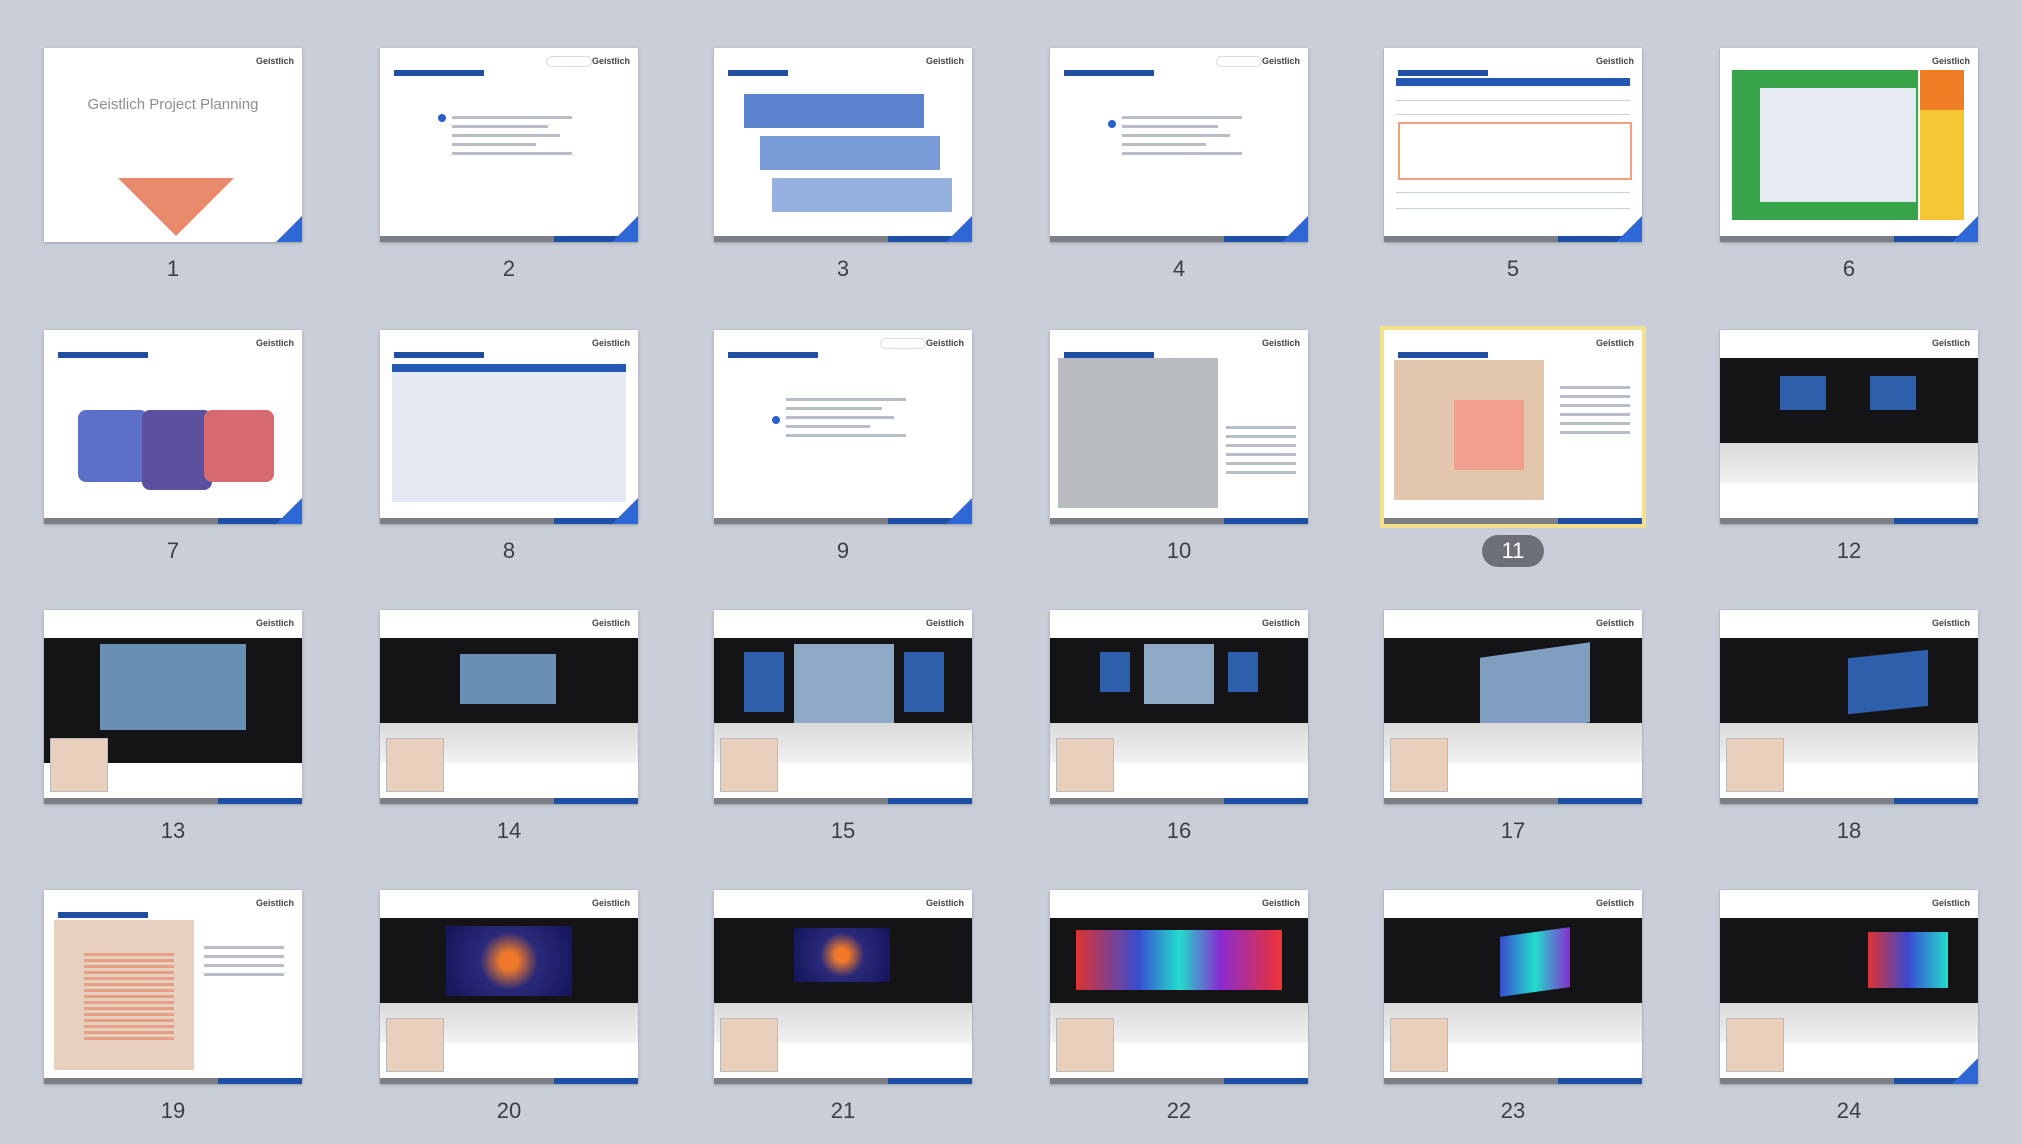 The width and height of the screenshot is (2022, 1144). I want to click on bullet-icon, so click(1112, 124).